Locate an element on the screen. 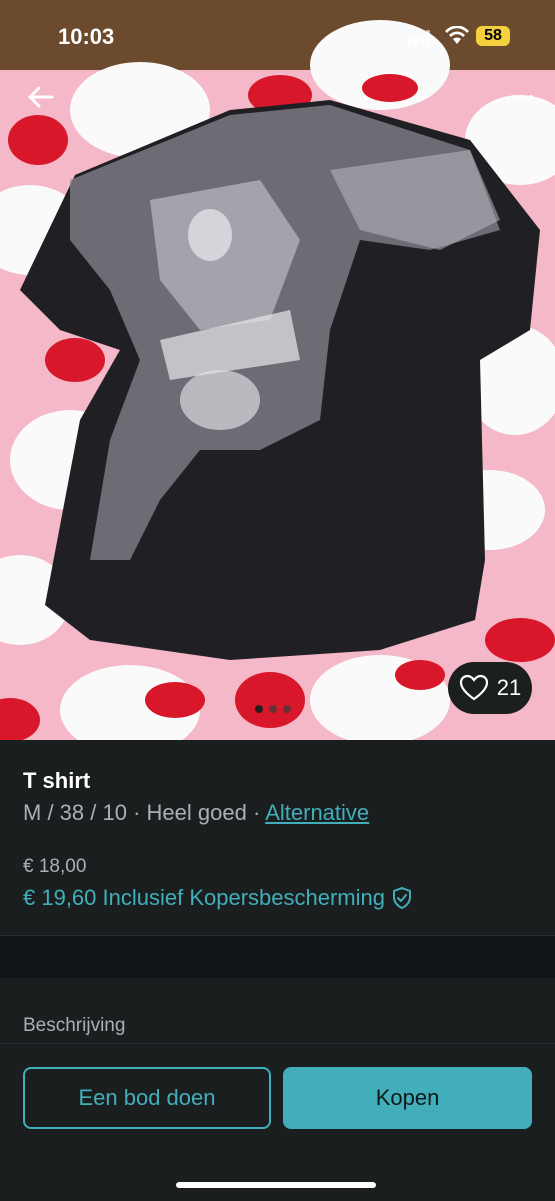 The image size is (555, 1201). favorite-count: 21 is located at coordinates (509, 687).